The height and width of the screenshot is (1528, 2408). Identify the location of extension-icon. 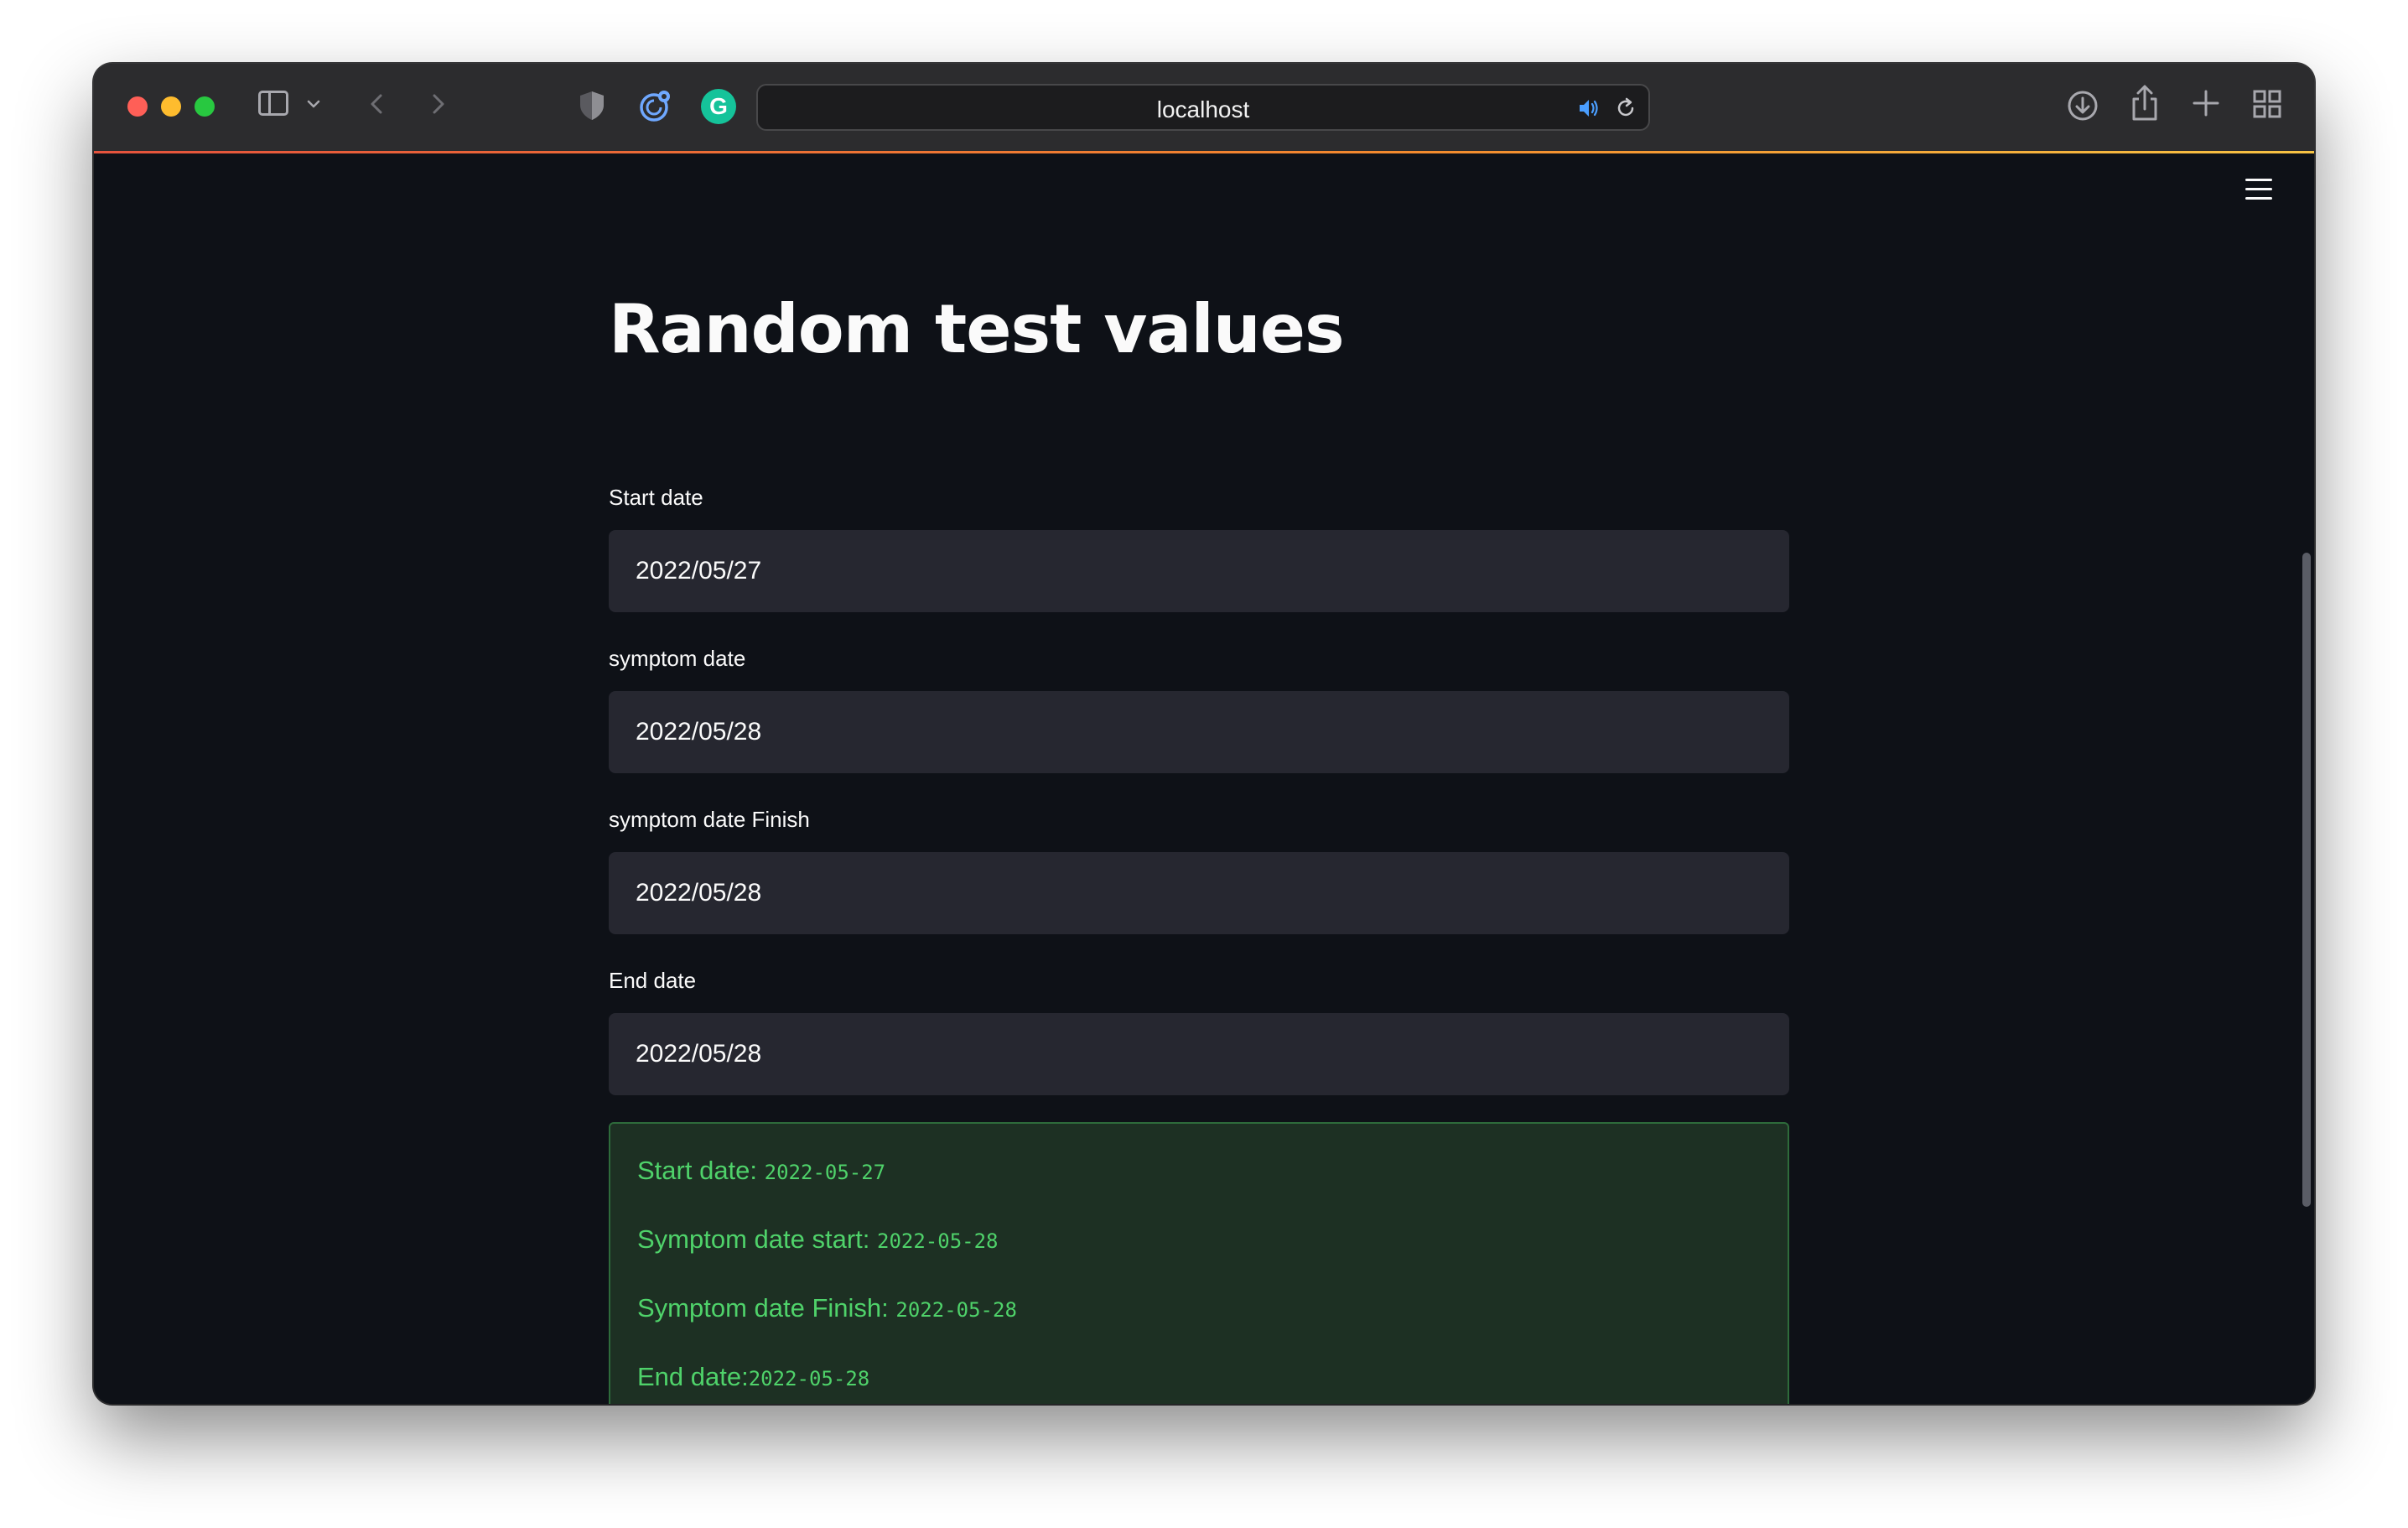
(655, 105).